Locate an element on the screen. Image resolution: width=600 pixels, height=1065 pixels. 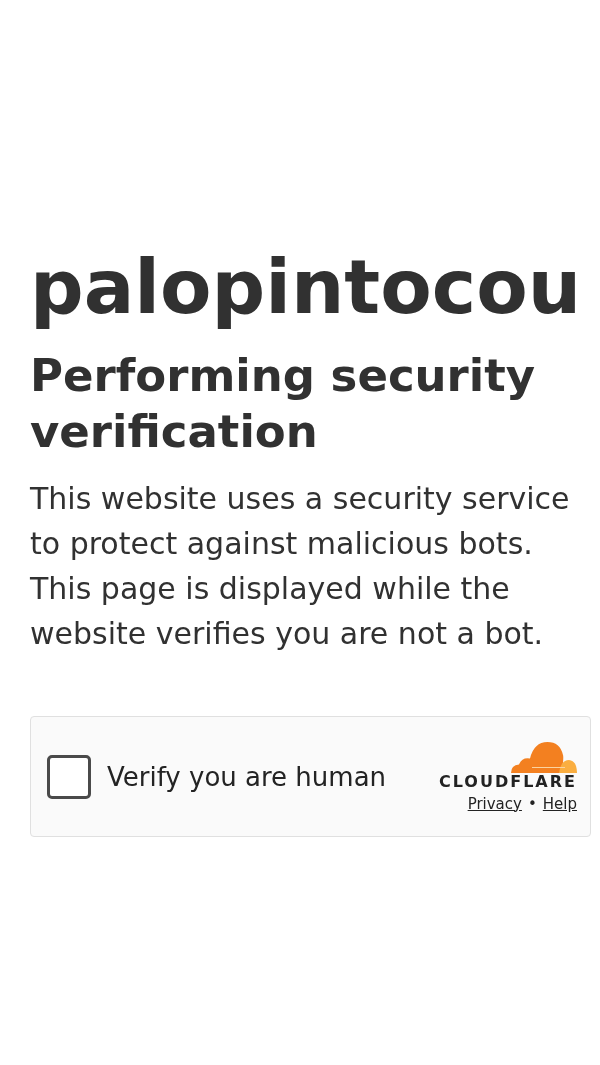
checkbox is located at coordinates (69, 776).